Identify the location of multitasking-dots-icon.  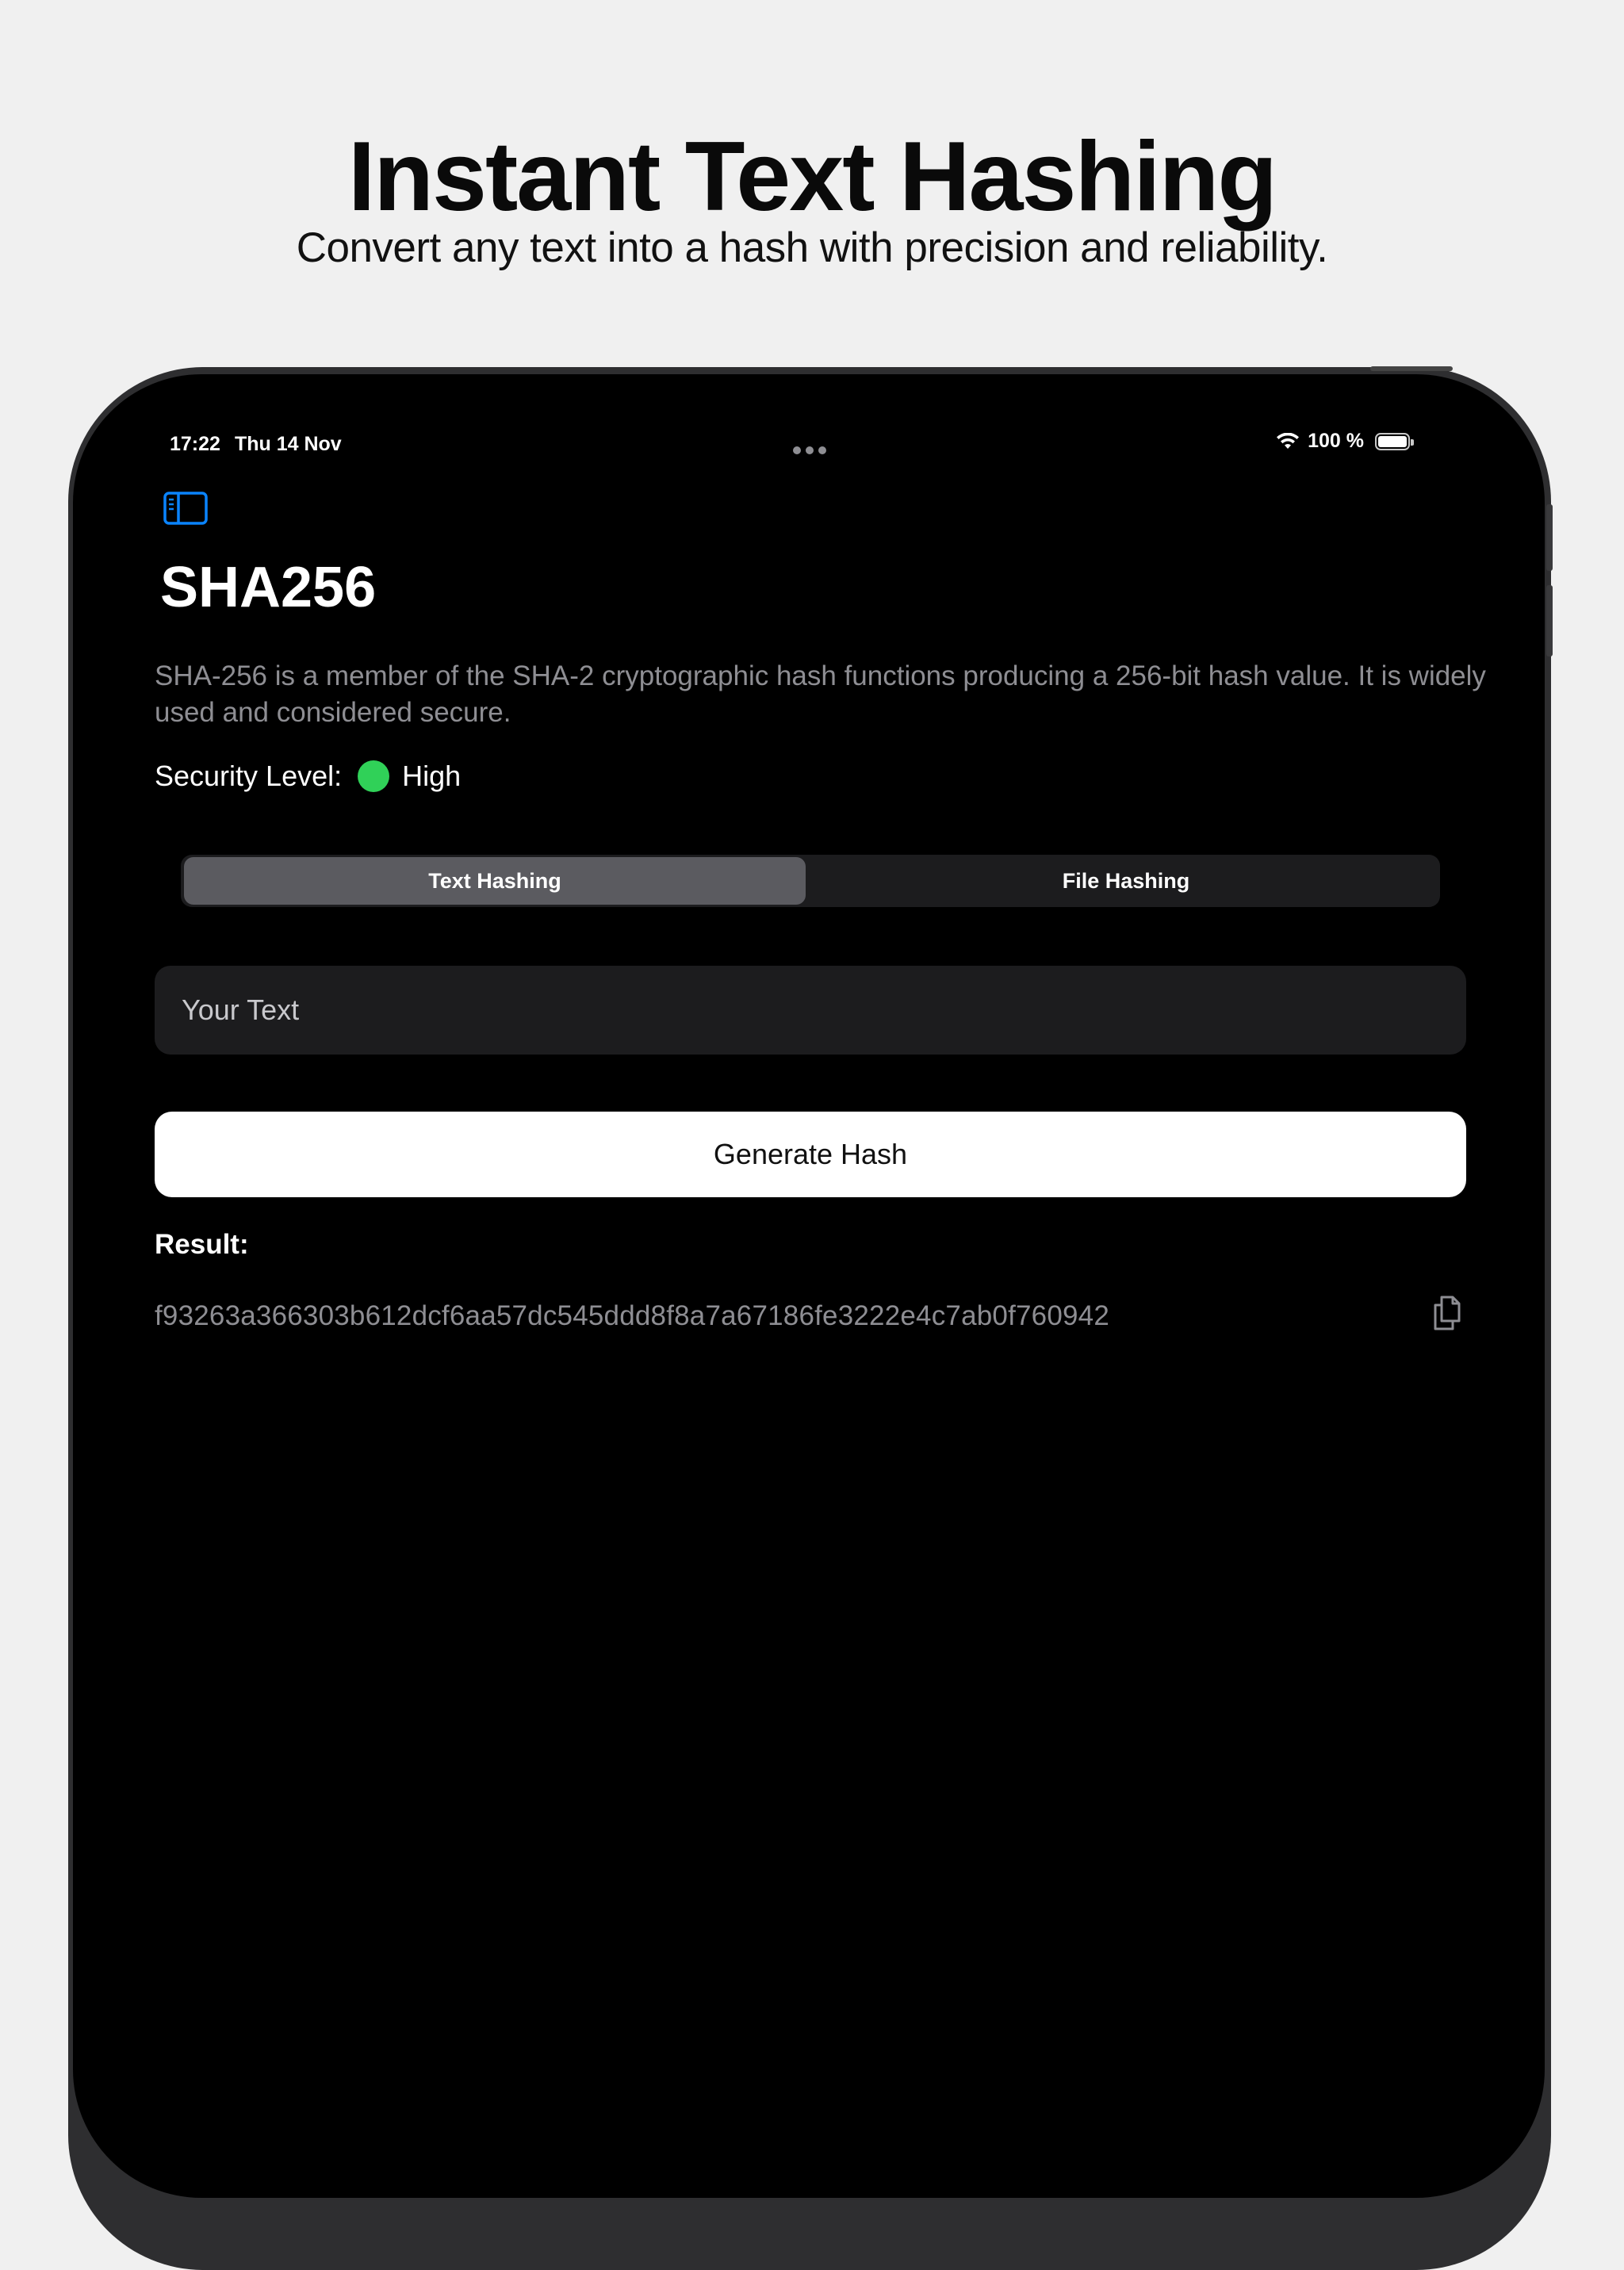
(812, 449).